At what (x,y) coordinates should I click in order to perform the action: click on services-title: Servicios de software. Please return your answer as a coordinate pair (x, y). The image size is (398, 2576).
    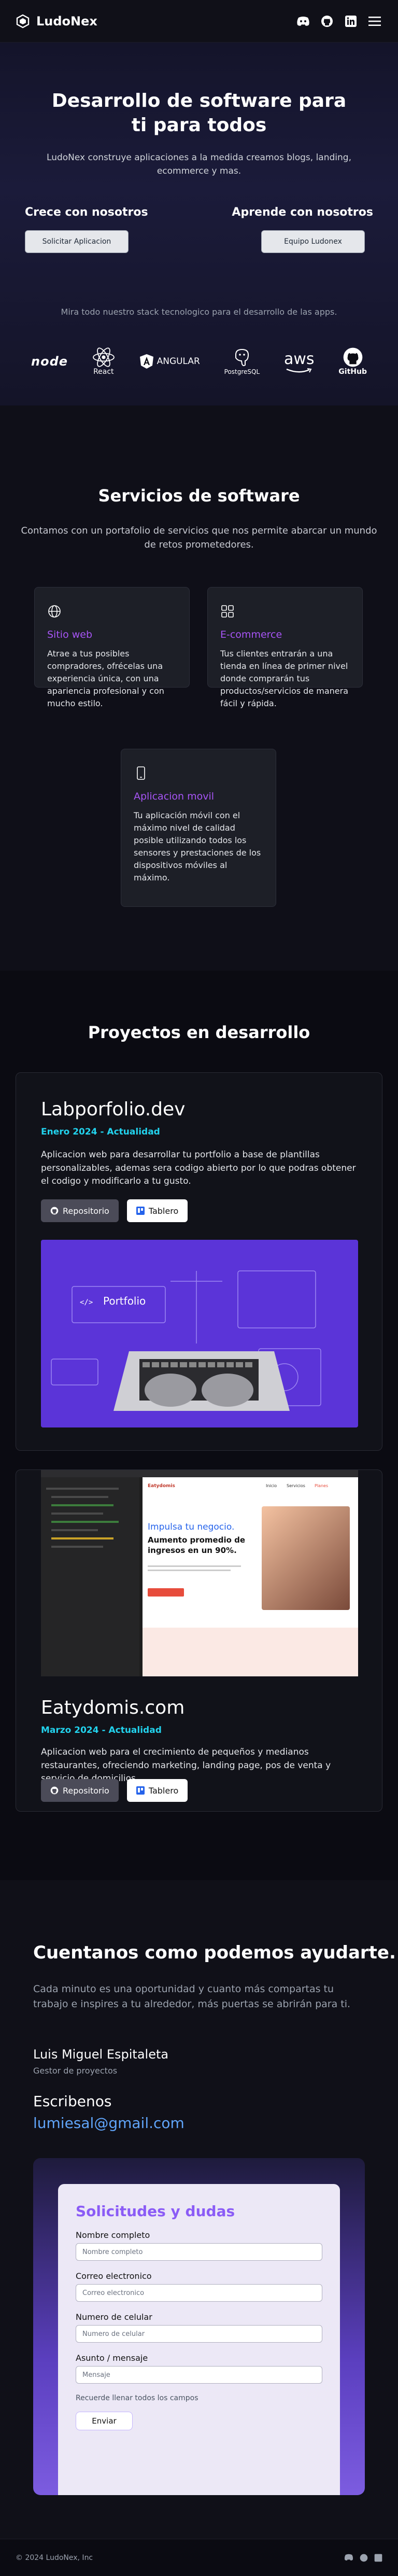
    Looking at the image, I should click on (199, 496).